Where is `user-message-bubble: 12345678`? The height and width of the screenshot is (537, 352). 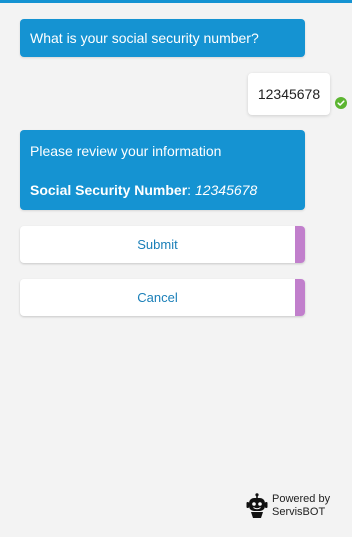 user-message-bubble: 12345678 is located at coordinates (289, 94).